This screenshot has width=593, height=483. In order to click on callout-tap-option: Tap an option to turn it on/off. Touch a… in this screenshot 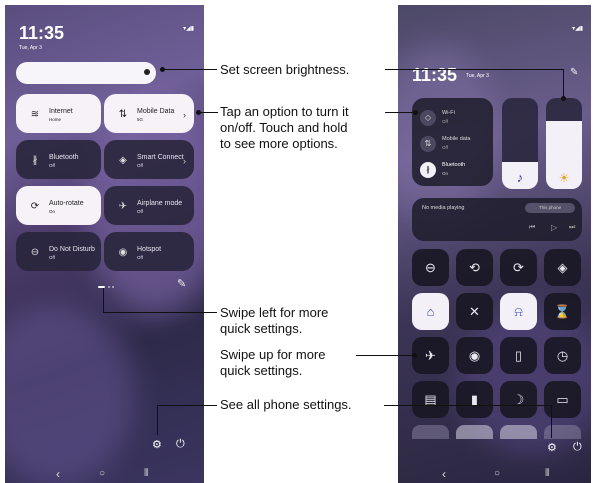, I will do `click(284, 128)`.